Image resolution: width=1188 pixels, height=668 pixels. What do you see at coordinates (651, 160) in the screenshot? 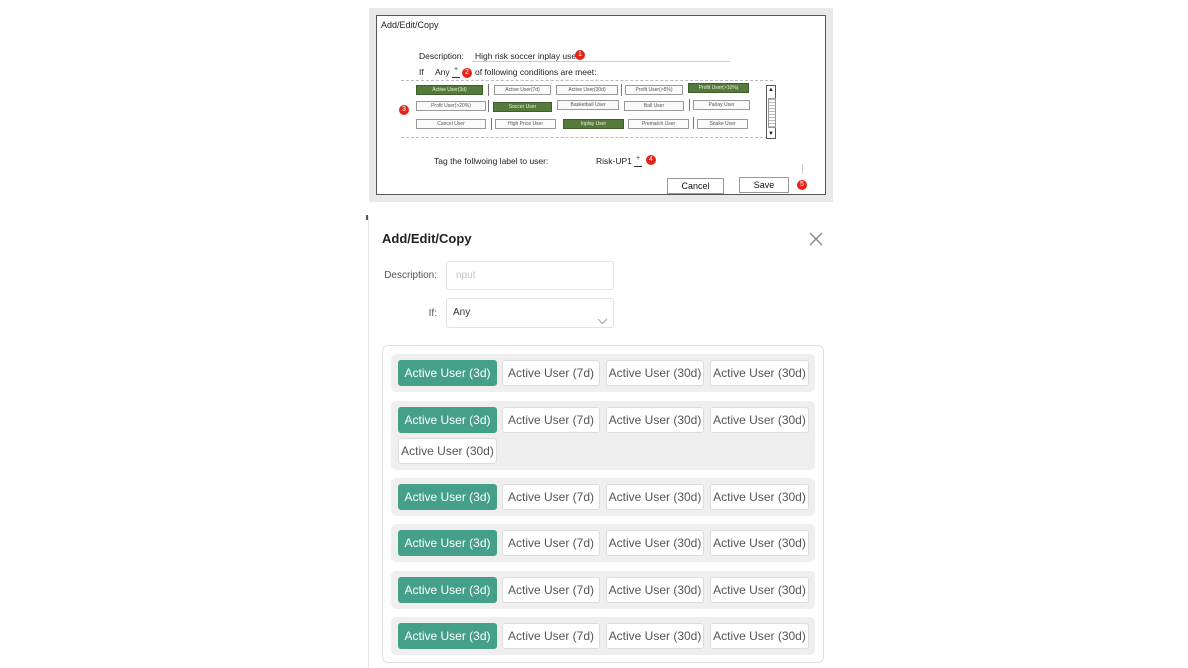
I see `annotation-badge-4: 4` at bounding box center [651, 160].